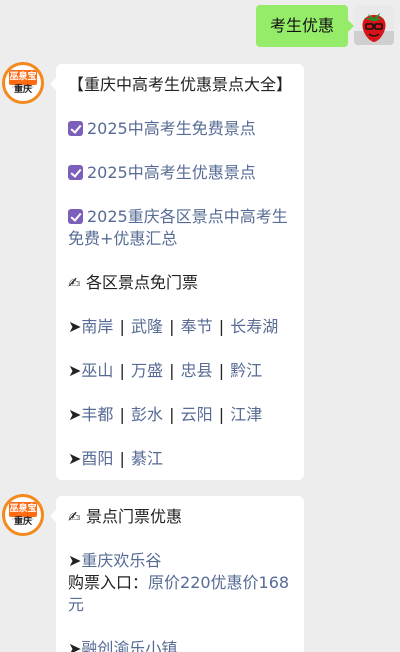 The image size is (400, 652). I want to click on district-link-qianjiang: 黔江, so click(246, 370).